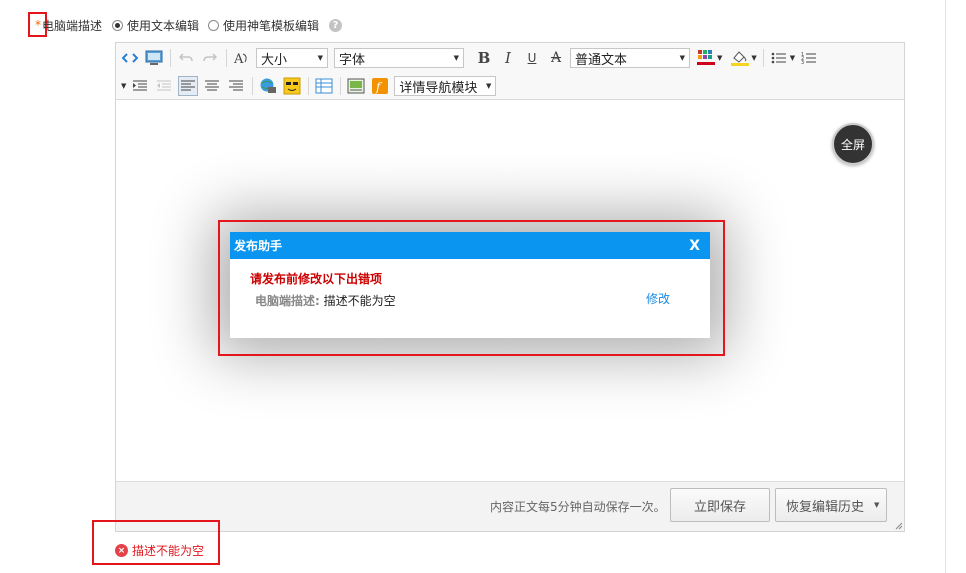 The image size is (966, 573). Describe the element at coordinates (853, 144) in the screenshot. I see `fullscreen-button: 全屏` at that location.